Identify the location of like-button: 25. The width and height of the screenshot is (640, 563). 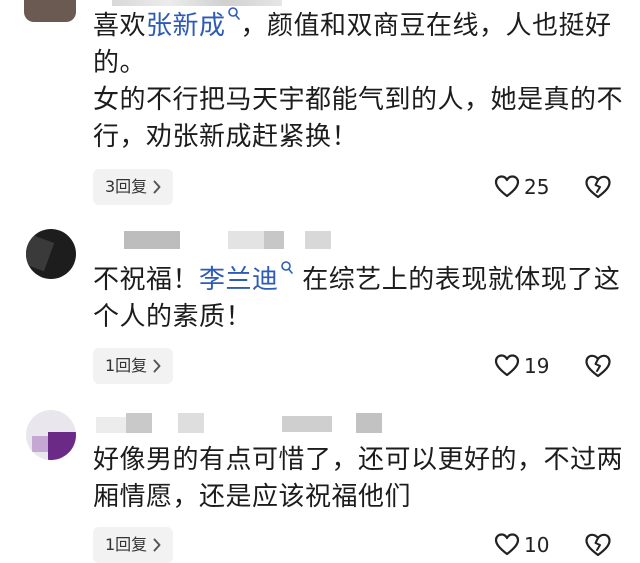
(525, 187).